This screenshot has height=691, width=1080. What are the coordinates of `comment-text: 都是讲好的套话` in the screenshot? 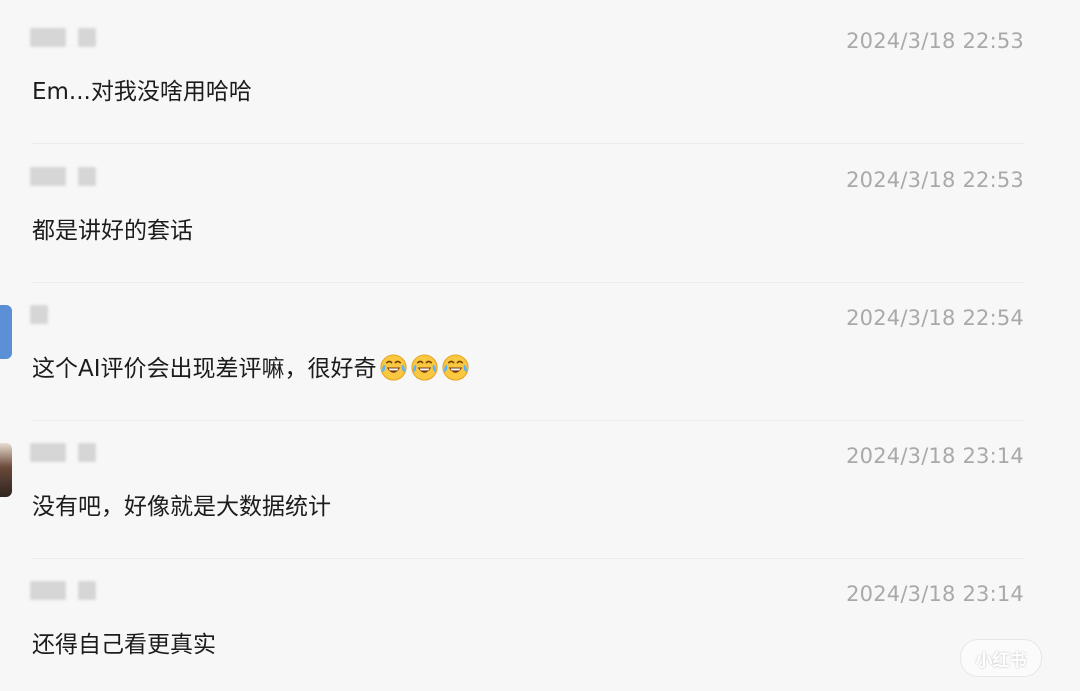 It's located at (112, 231).